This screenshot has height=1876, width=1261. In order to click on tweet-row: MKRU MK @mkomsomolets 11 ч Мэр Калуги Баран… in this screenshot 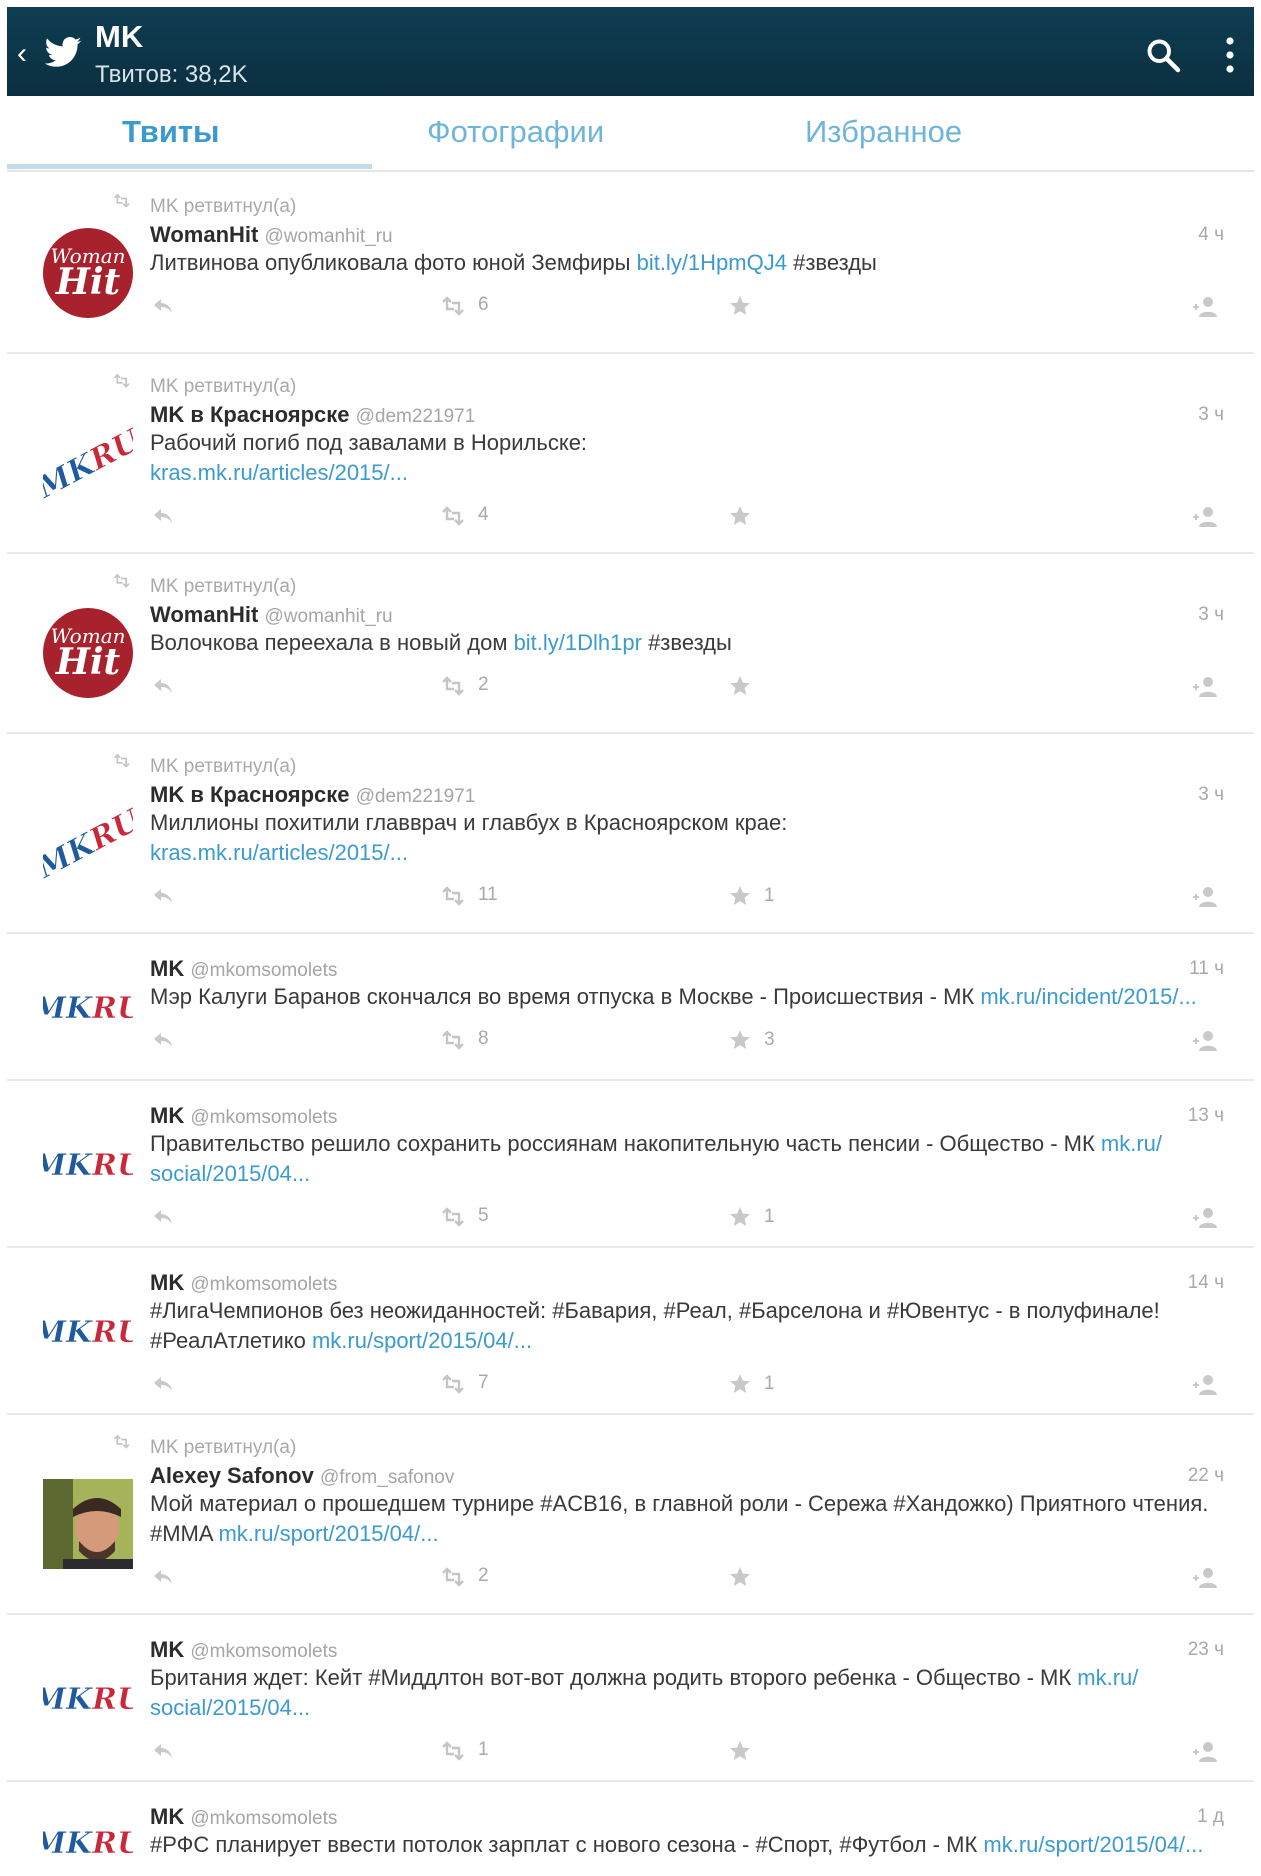, I will do `click(630, 1007)`.